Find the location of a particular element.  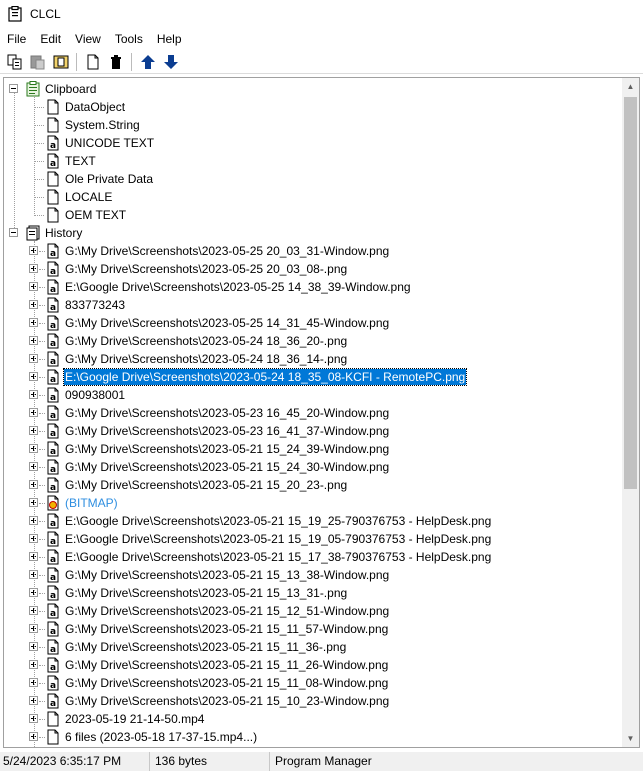

tree-item-label: 6 files (2023-05-18 17-37-15.mp4...) is located at coordinates (161, 737).